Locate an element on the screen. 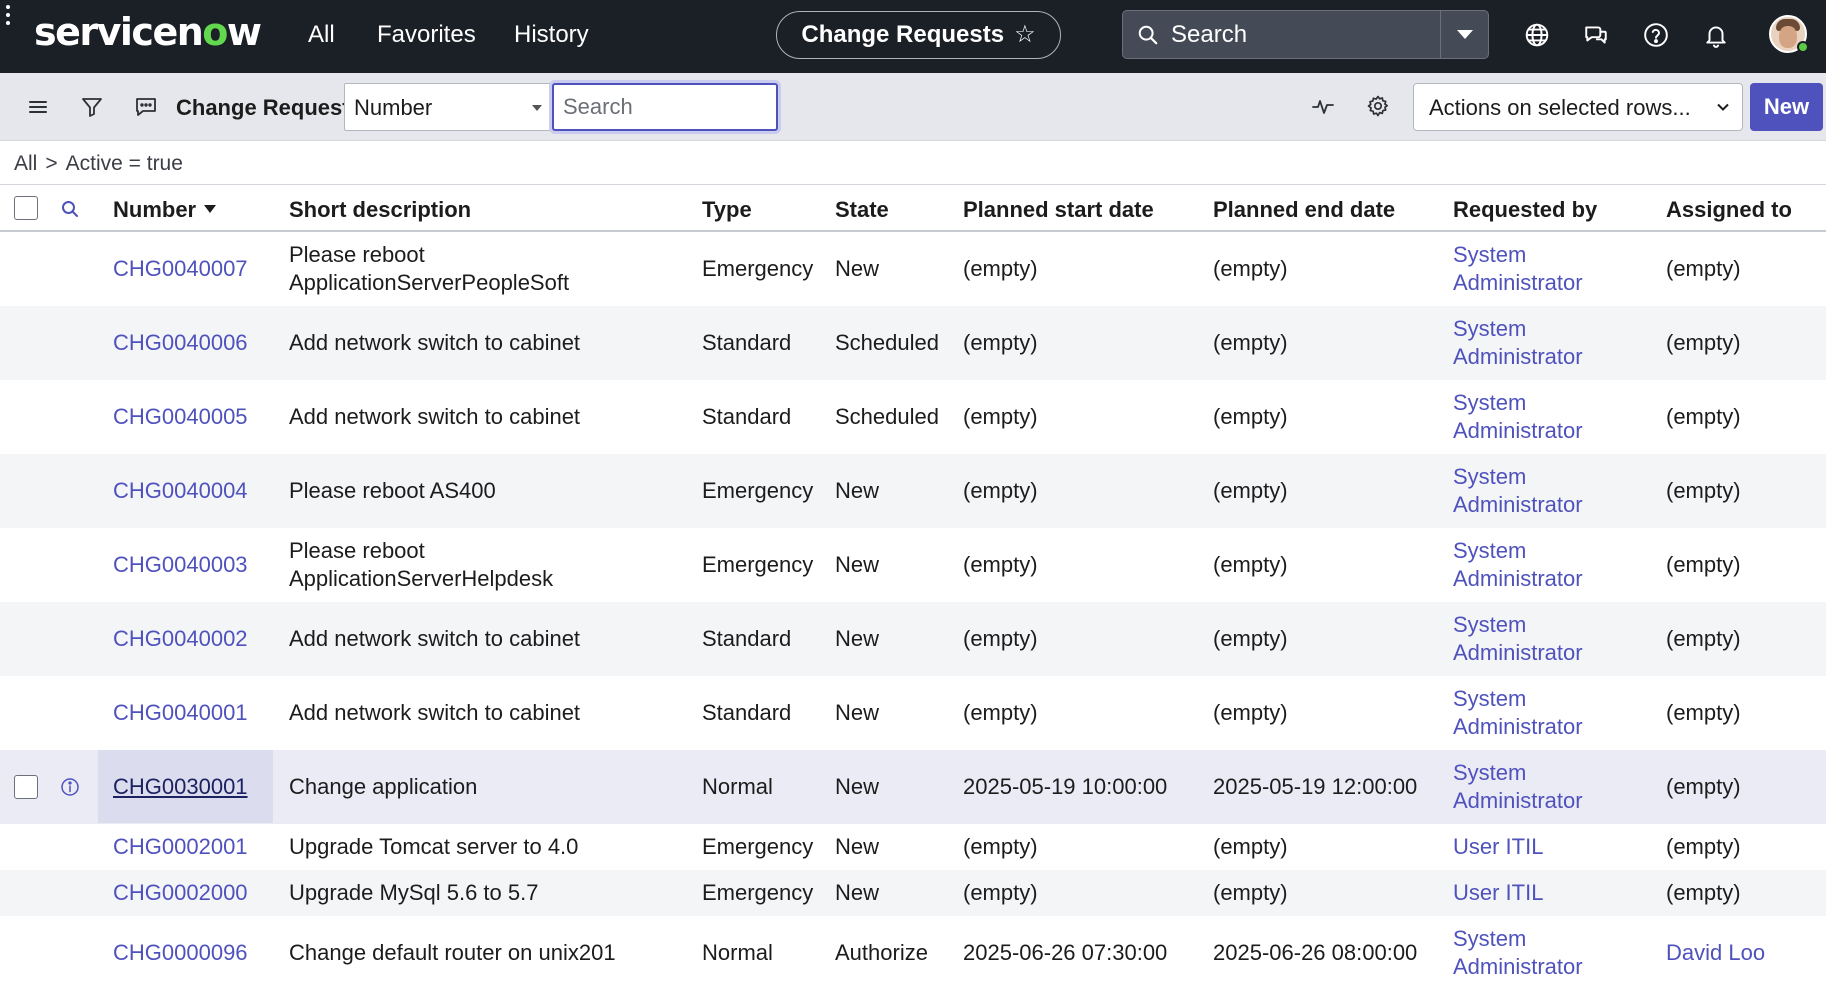 The image size is (1826, 990). column-header-type: Type is located at coordinates (727, 210).